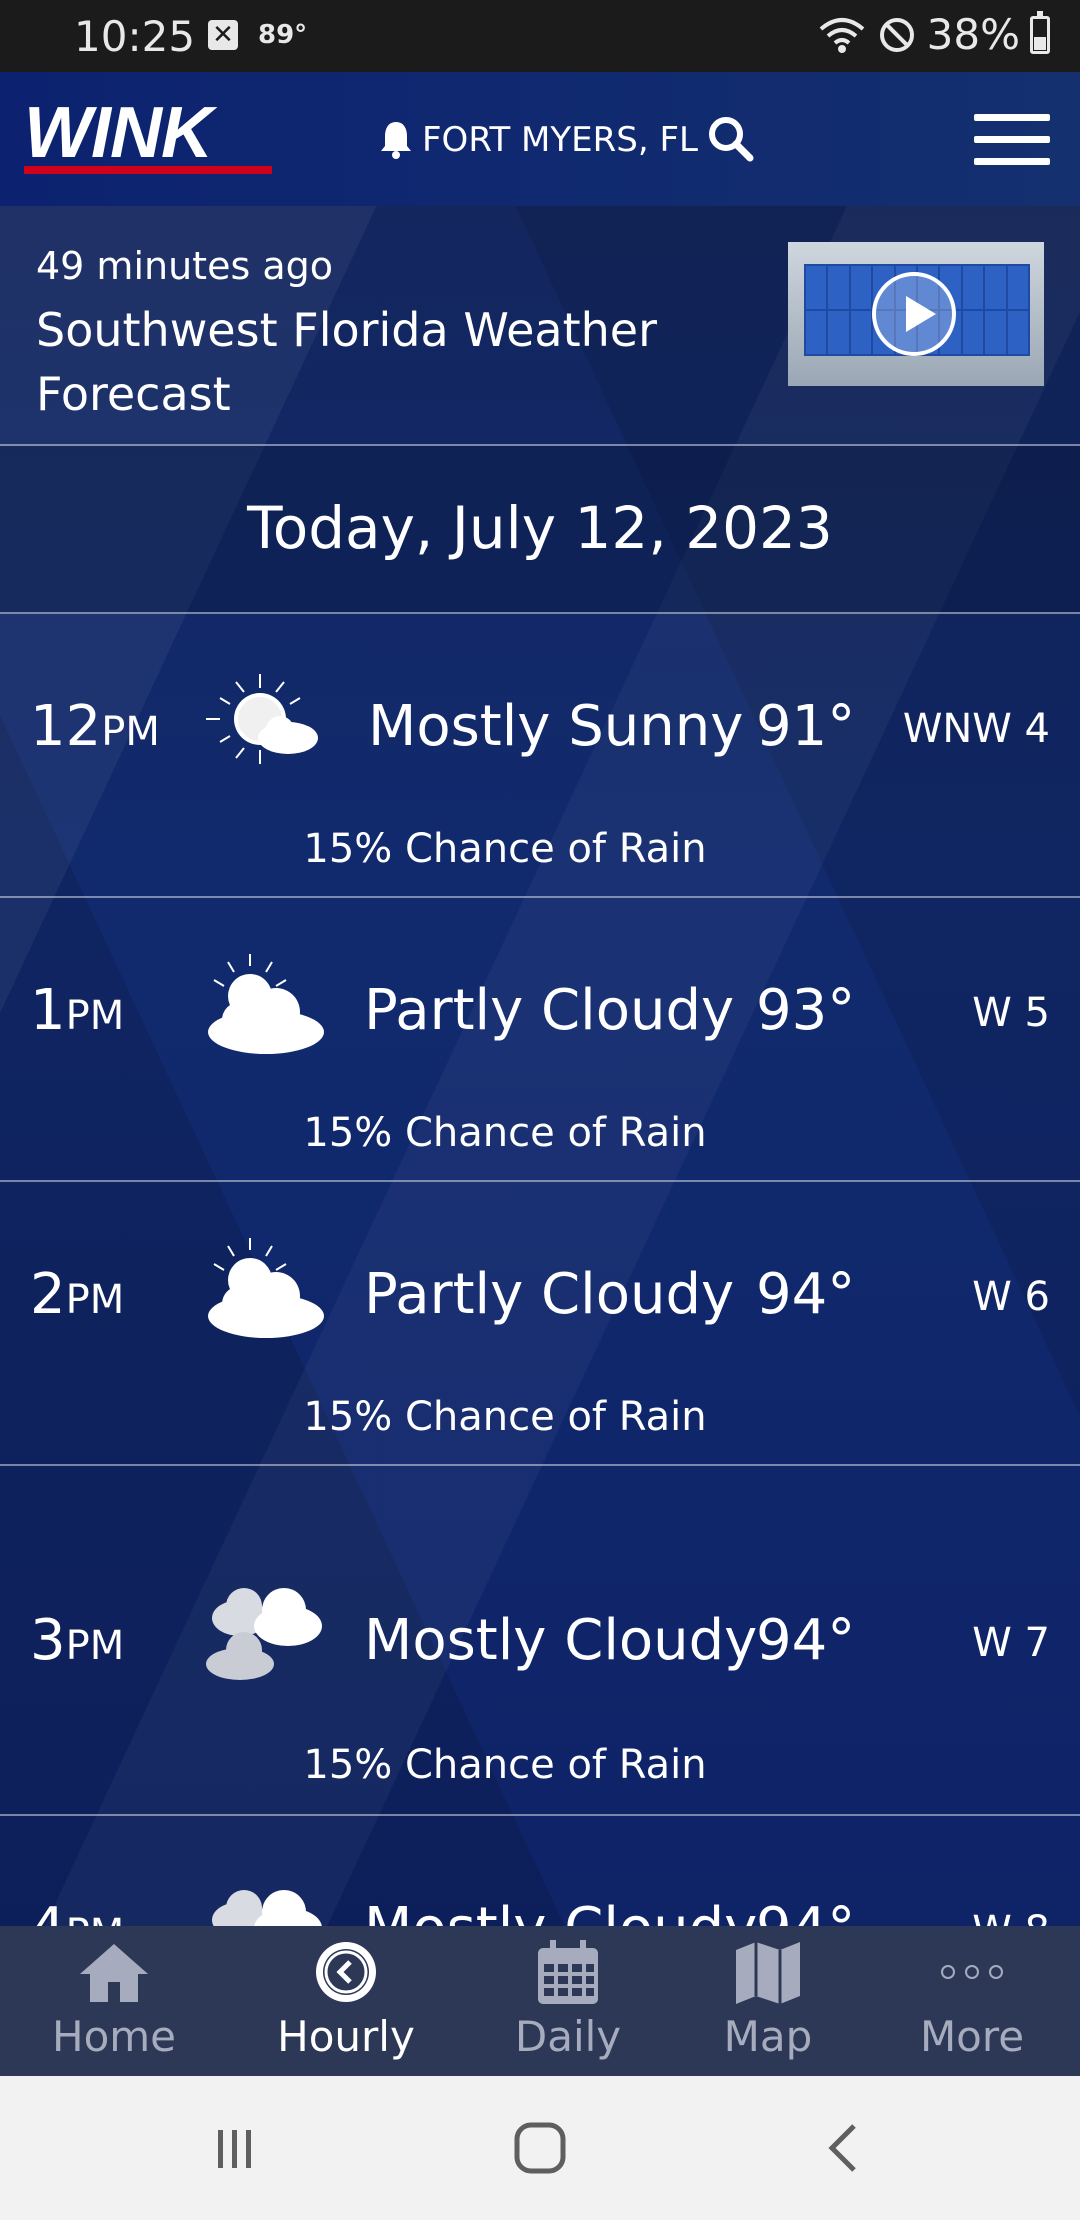 The image size is (1080, 2220). Describe the element at coordinates (768, 2006) in the screenshot. I see `nav-map: Map` at that location.